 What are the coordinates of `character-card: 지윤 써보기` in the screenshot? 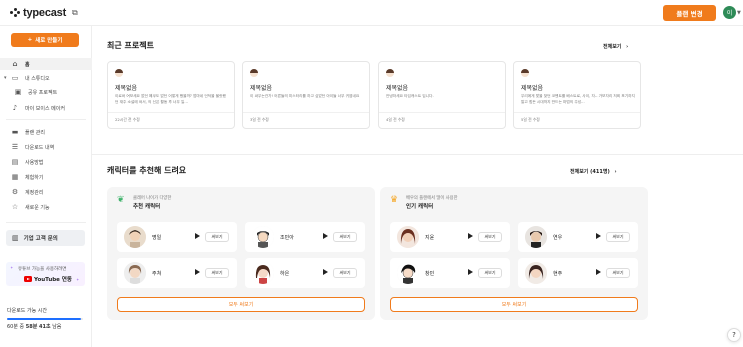 It's located at (450, 237).